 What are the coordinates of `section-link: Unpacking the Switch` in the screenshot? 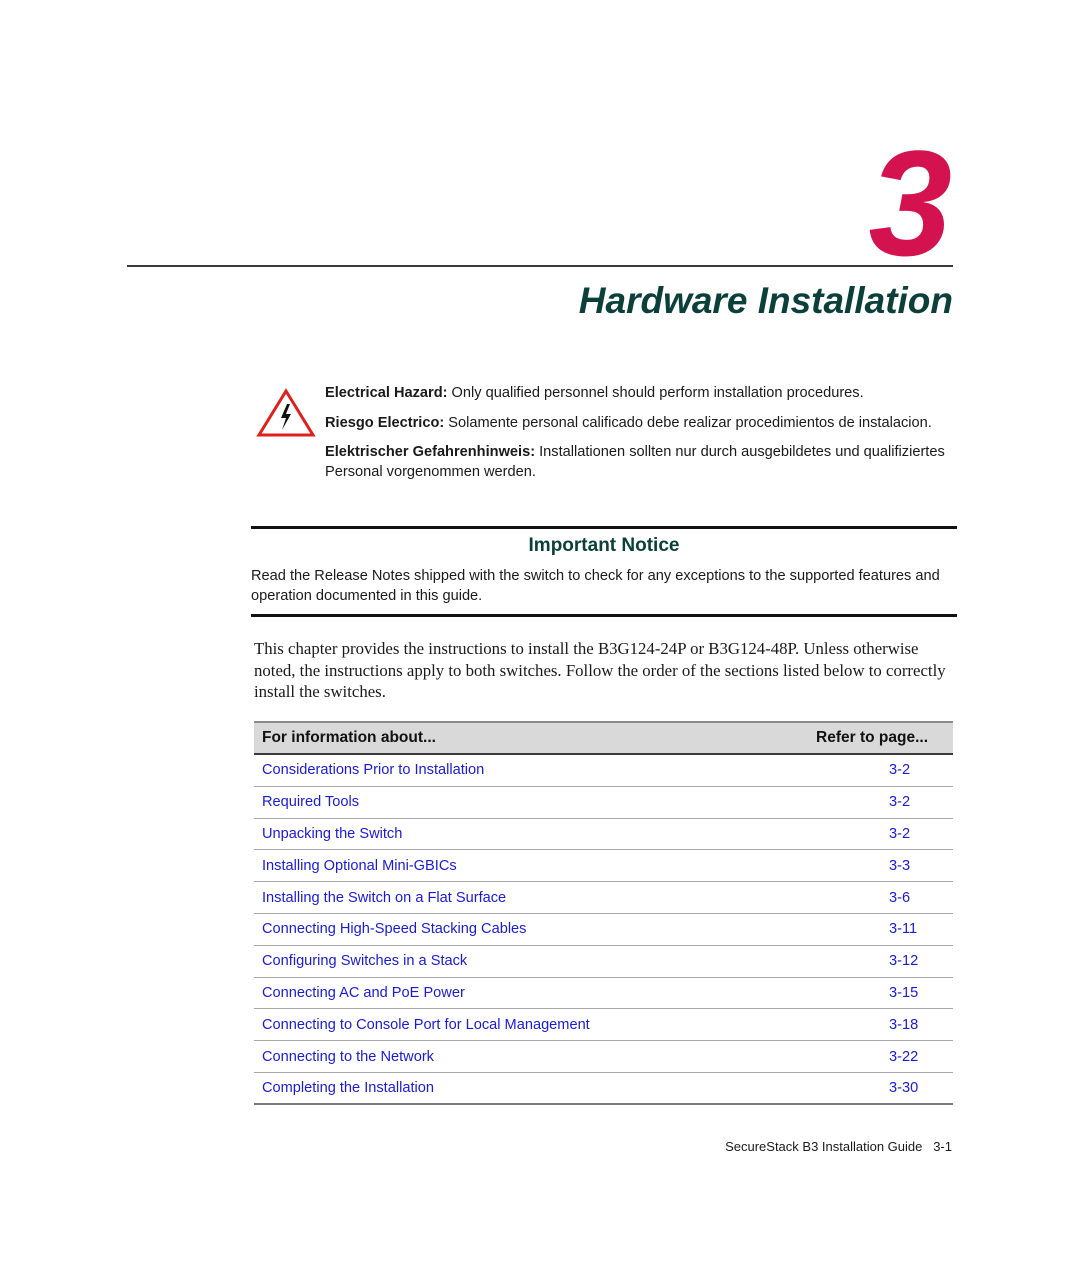 It's located at (328, 834).